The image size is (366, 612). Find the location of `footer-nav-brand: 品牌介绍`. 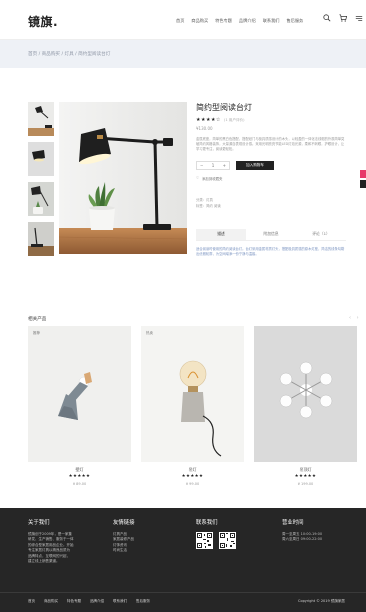

footer-nav-brand: 品牌介绍 is located at coordinates (97, 601).